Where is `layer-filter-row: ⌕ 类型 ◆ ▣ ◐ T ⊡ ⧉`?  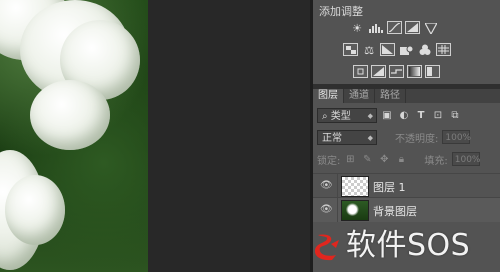
layer-filter-row: ⌕ 类型 ◆ ▣ ◐ T ⊡ ⧉ is located at coordinates (406, 115).